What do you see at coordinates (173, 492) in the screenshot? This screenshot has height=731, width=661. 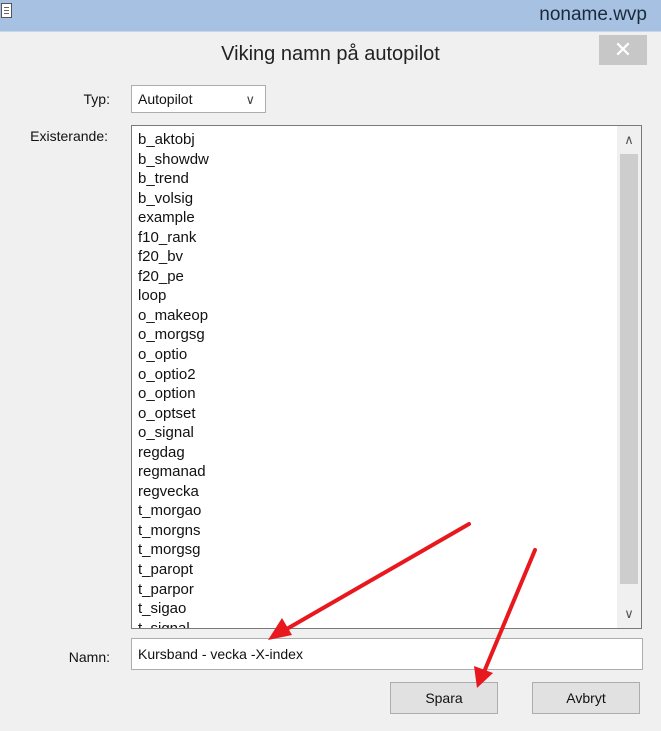 I see `list-item: regvecka` at bounding box center [173, 492].